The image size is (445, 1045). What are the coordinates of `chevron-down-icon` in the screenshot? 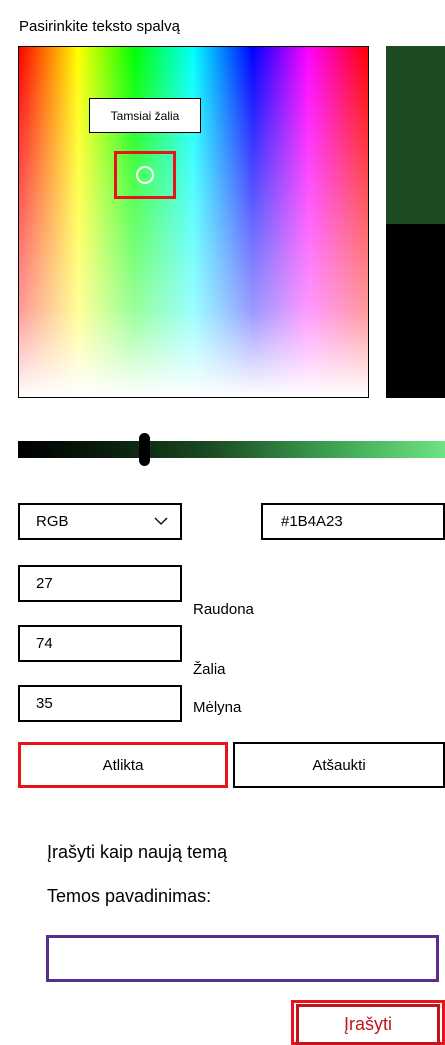 It's located at (161, 521).